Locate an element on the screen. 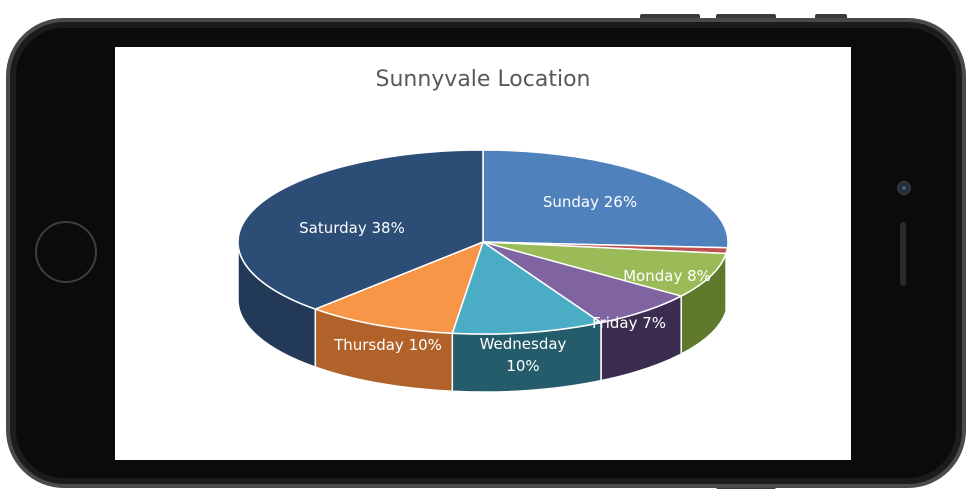 The height and width of the screenshot is (498, 972). data-label: Wednesday is located at coordinates (523, 344).